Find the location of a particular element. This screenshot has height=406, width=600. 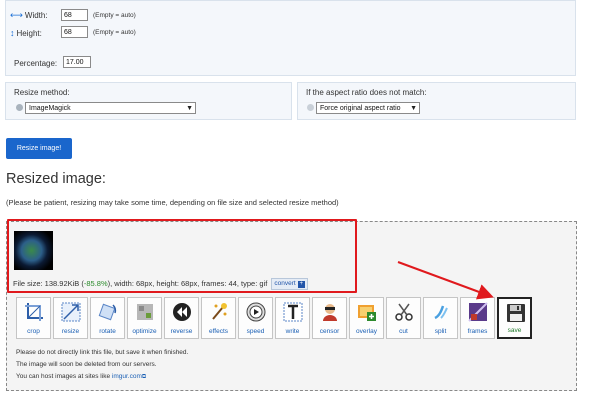

imagemagick-icon is located at coordinates (19, 107).